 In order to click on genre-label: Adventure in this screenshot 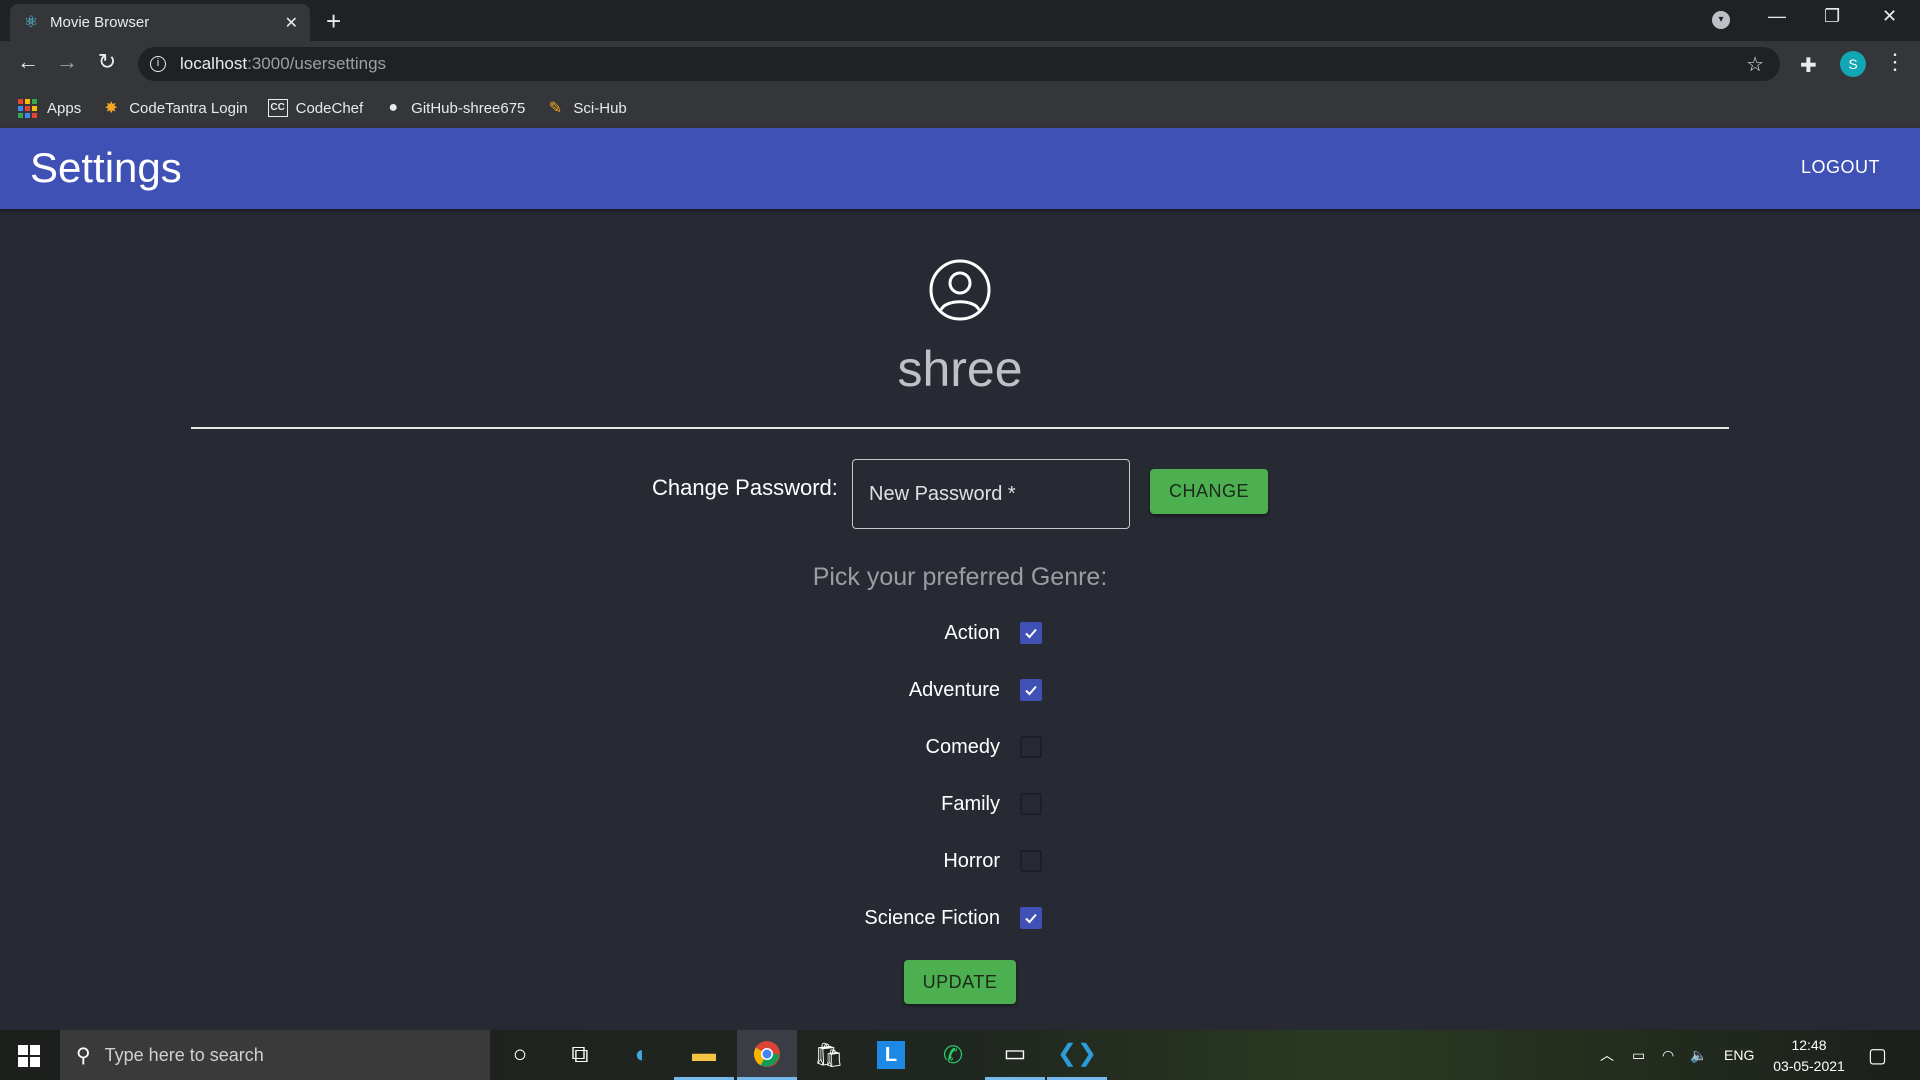, I will do `click(954, 689)`.